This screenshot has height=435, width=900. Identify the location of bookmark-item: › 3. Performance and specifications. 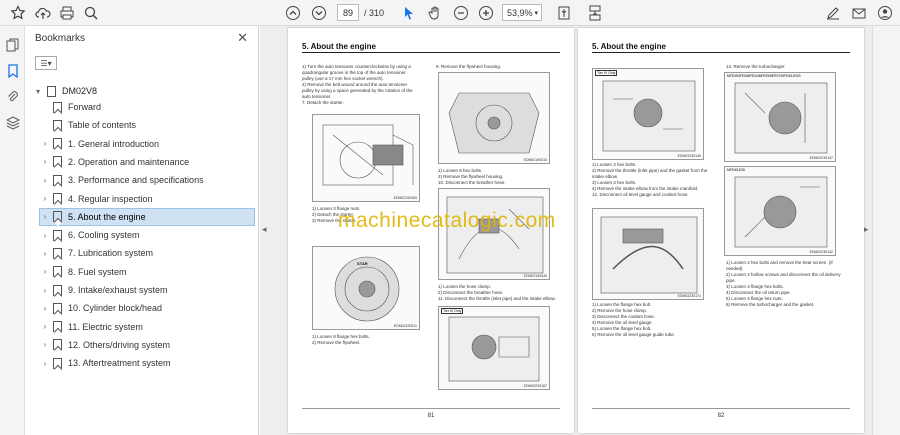
(147, 180).